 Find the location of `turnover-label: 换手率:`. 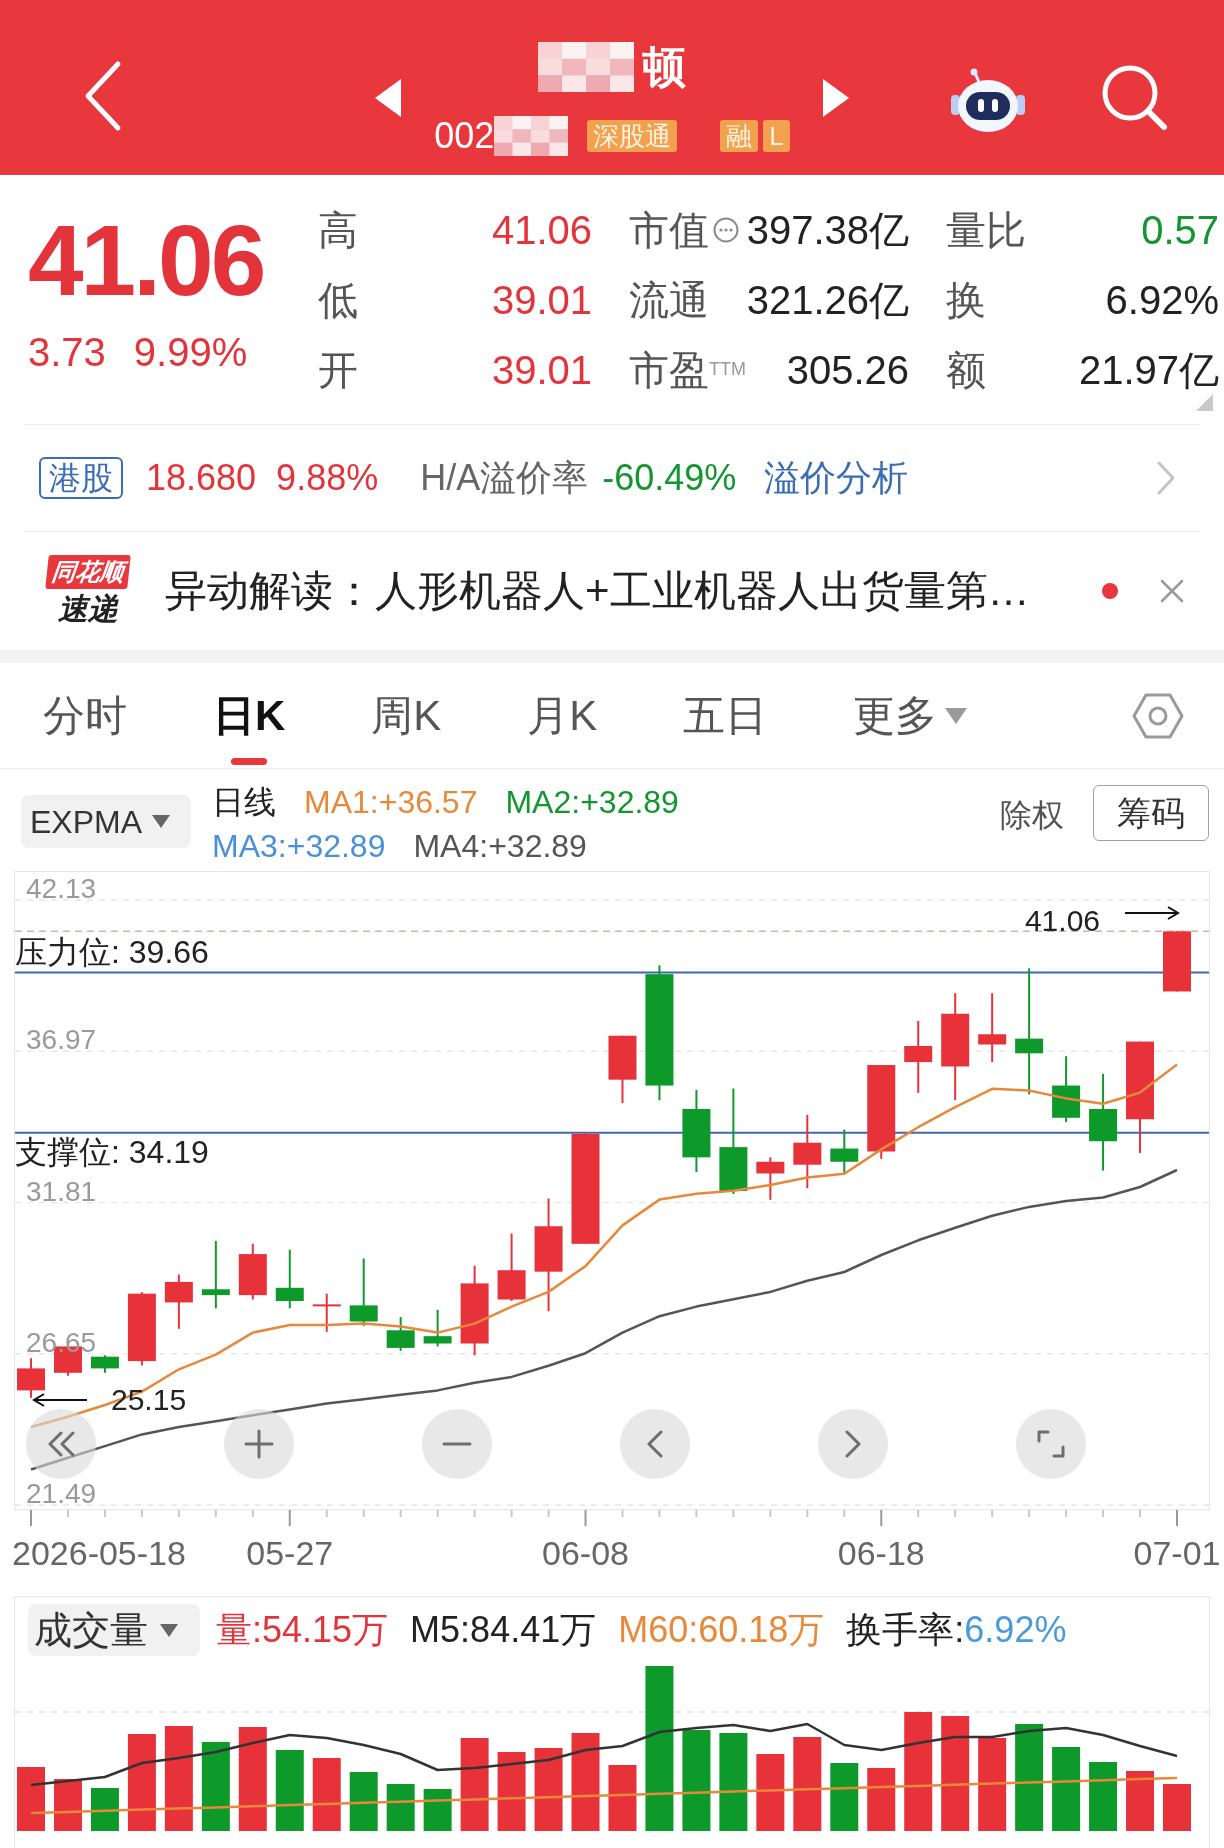

turnover-label: 换手率: is located at coordinates (905, 1630).